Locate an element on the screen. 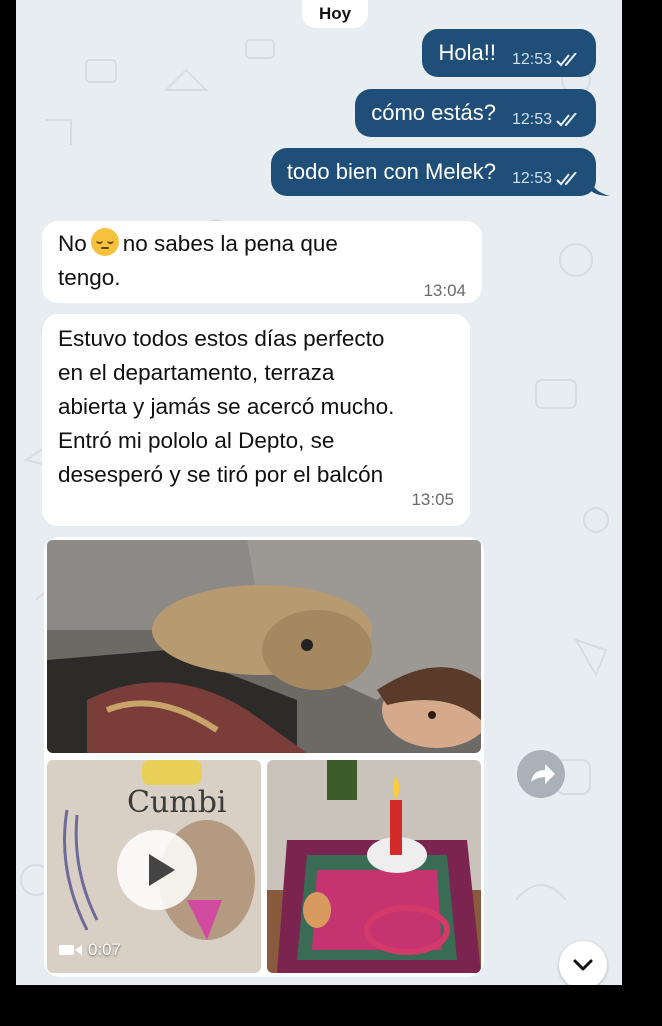 The image size is (662, 1026). outgoing-message: cómo estás? 12:53 is located at coordinates (475, 113).